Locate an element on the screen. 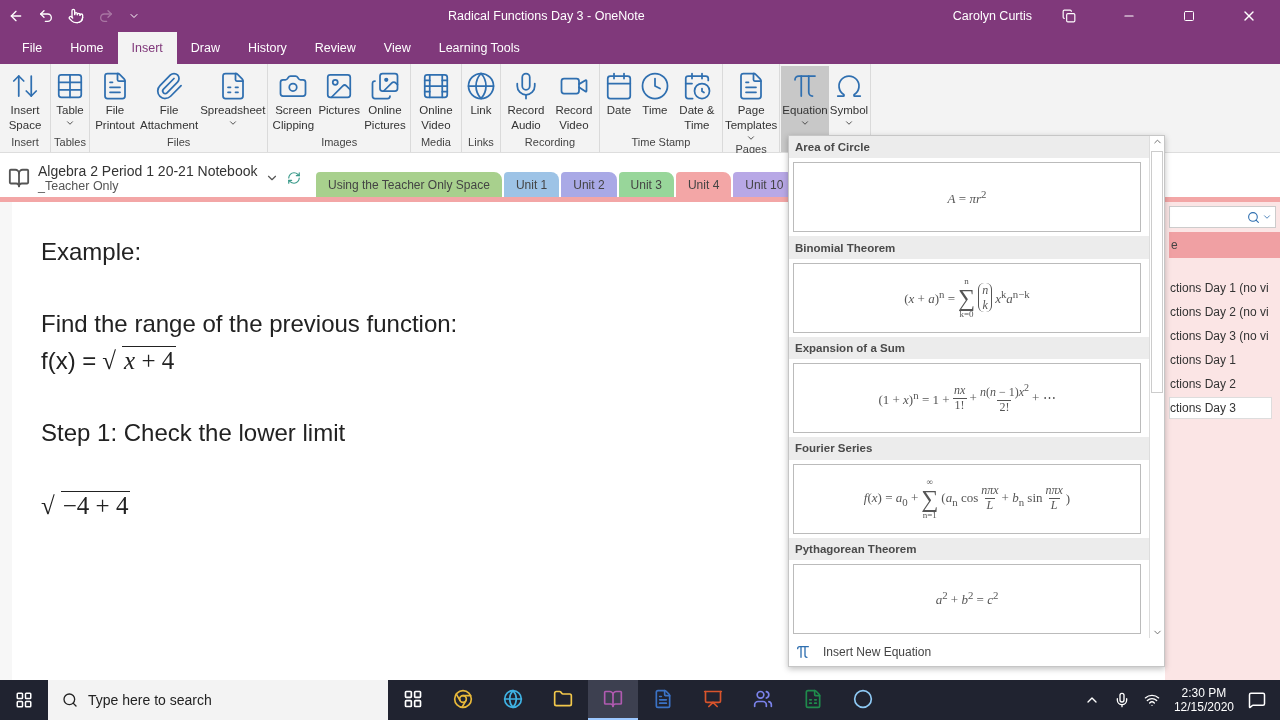  ribbon-button: Link is located at coordinates (480, 101).